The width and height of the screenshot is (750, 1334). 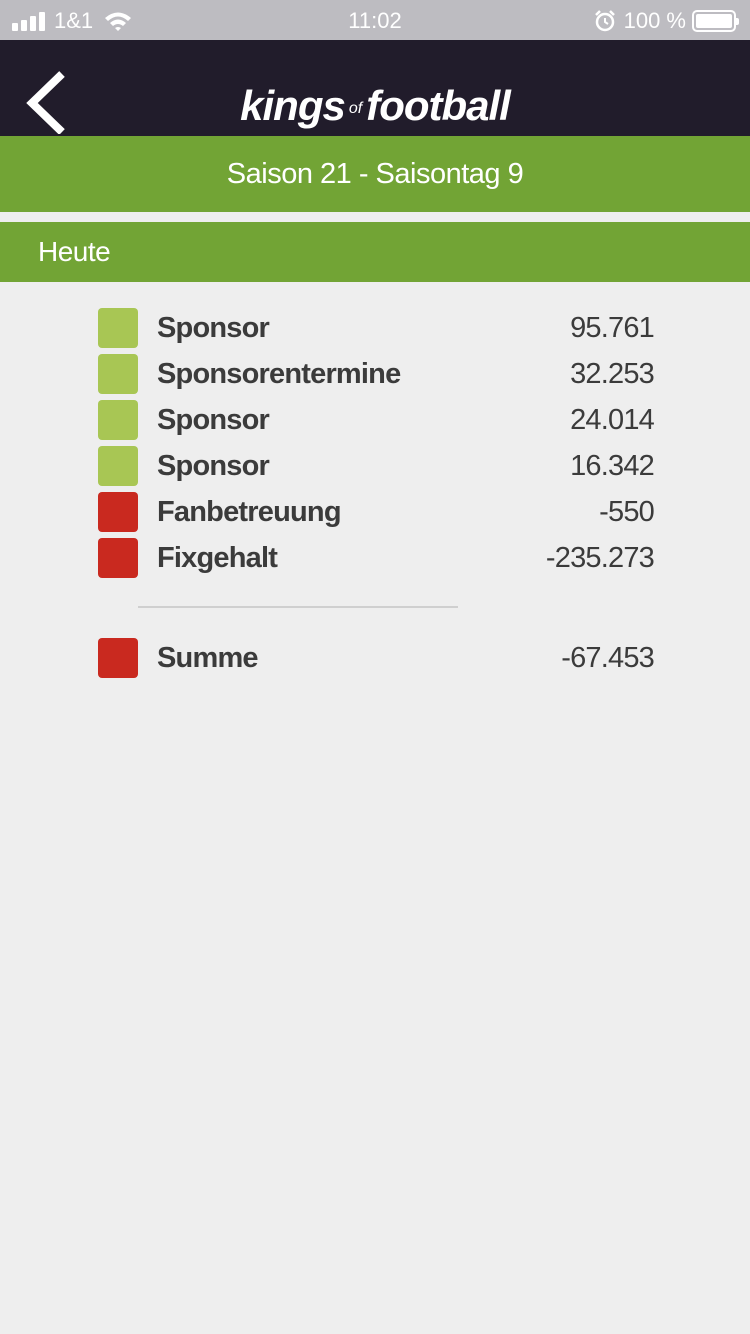 I want to click on entry-value: -235.273, so click(x=600, y=558).